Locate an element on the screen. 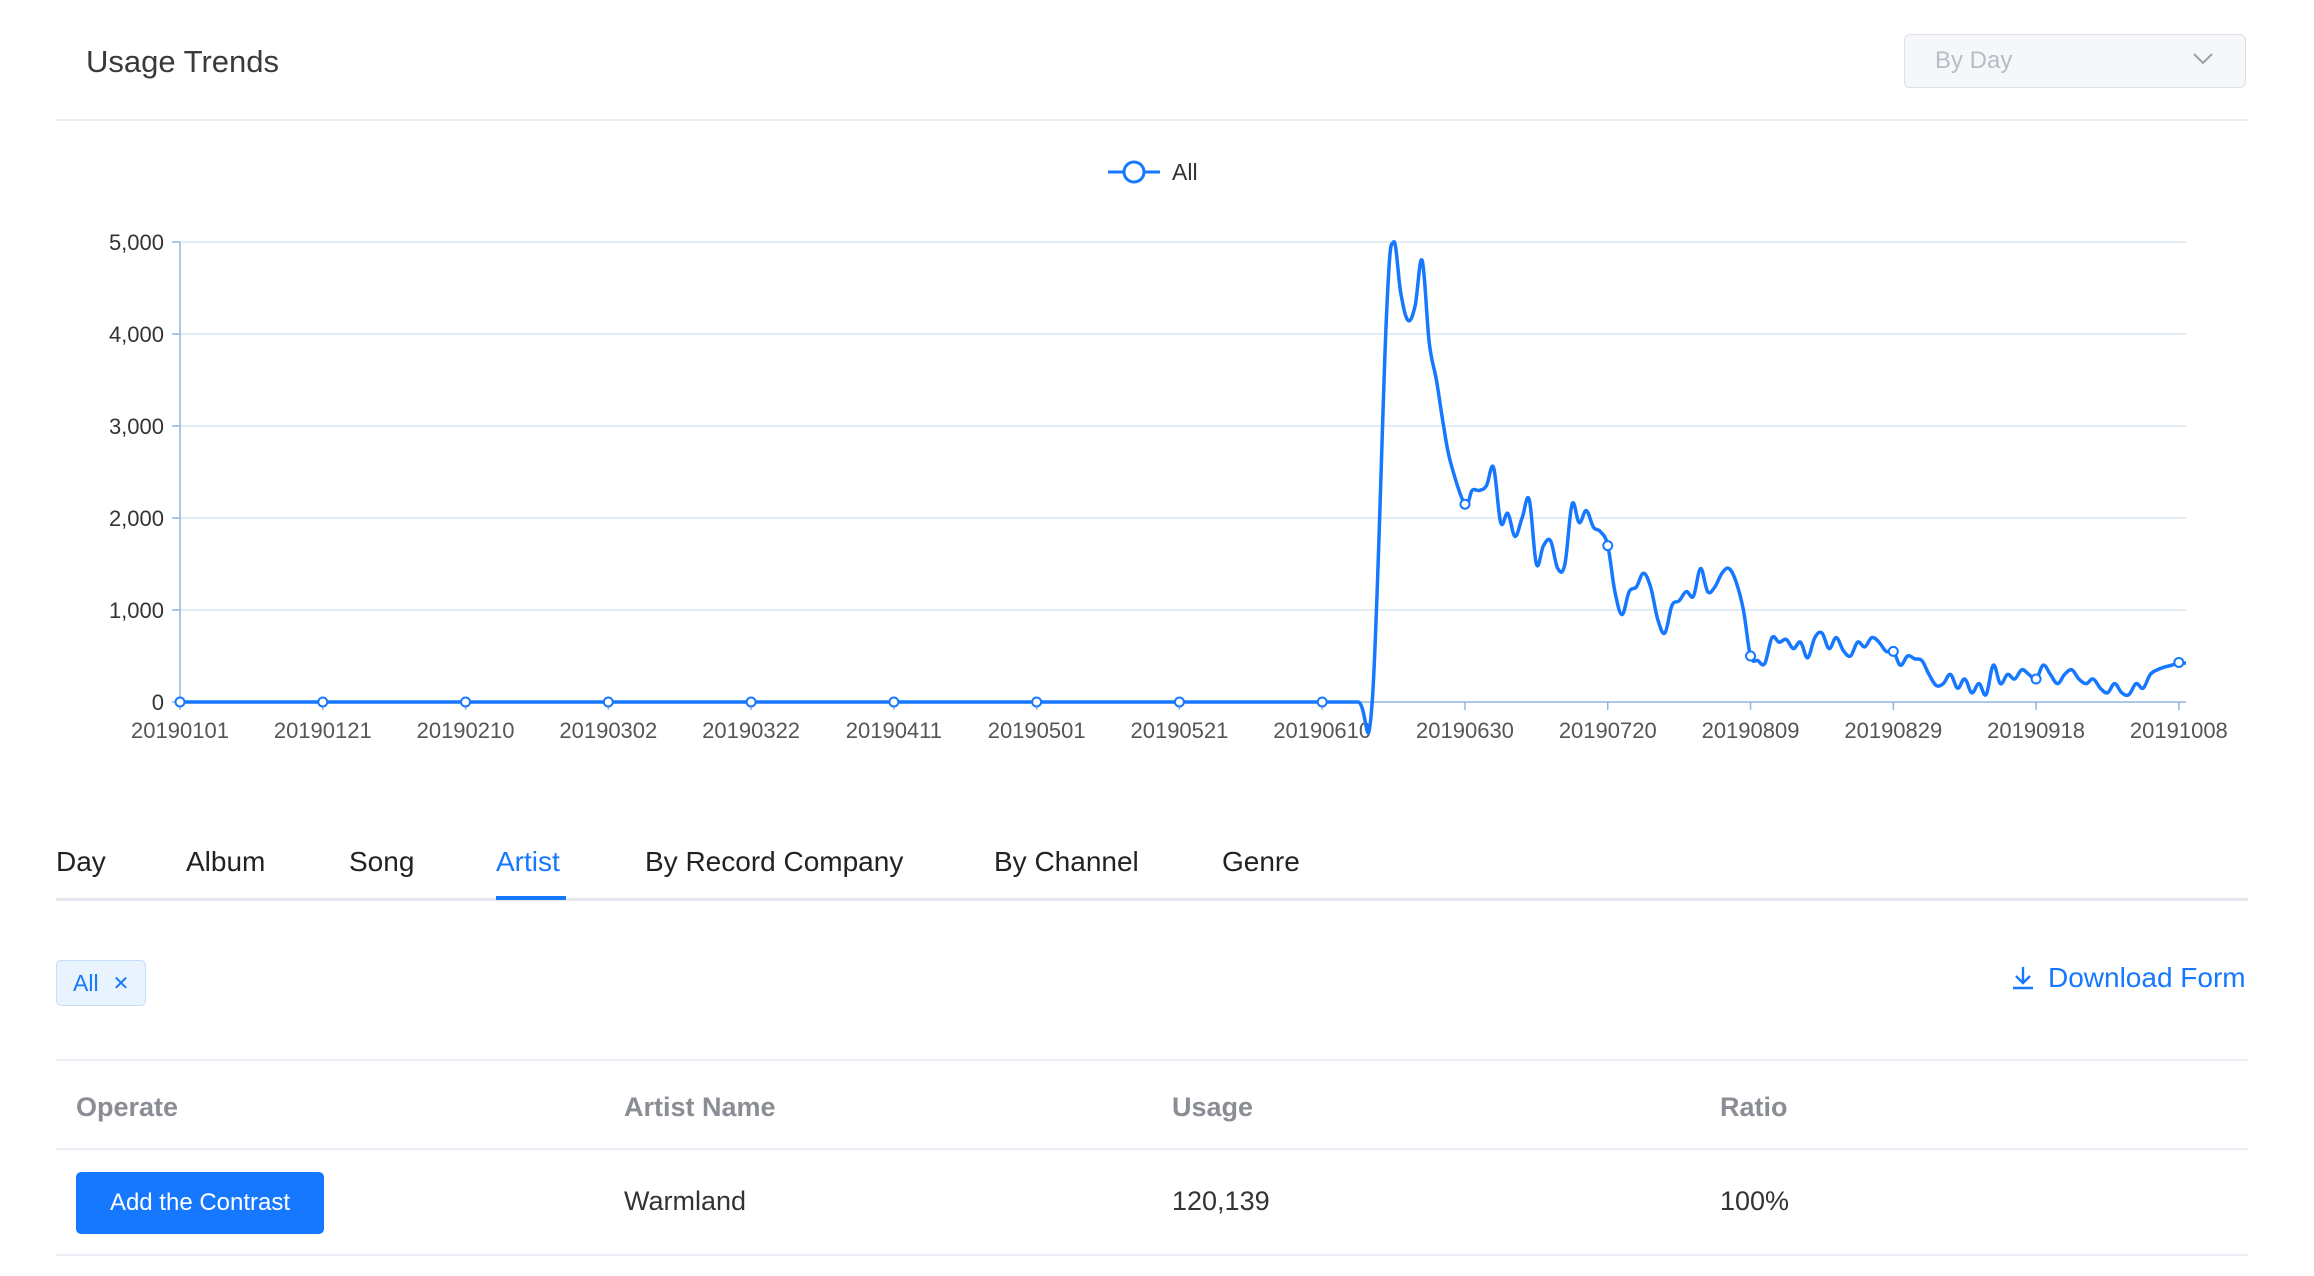 The width and height of the screenshot is (2314, 1276). y-tick-label: 1,000 is located at coordinates (136, 610).